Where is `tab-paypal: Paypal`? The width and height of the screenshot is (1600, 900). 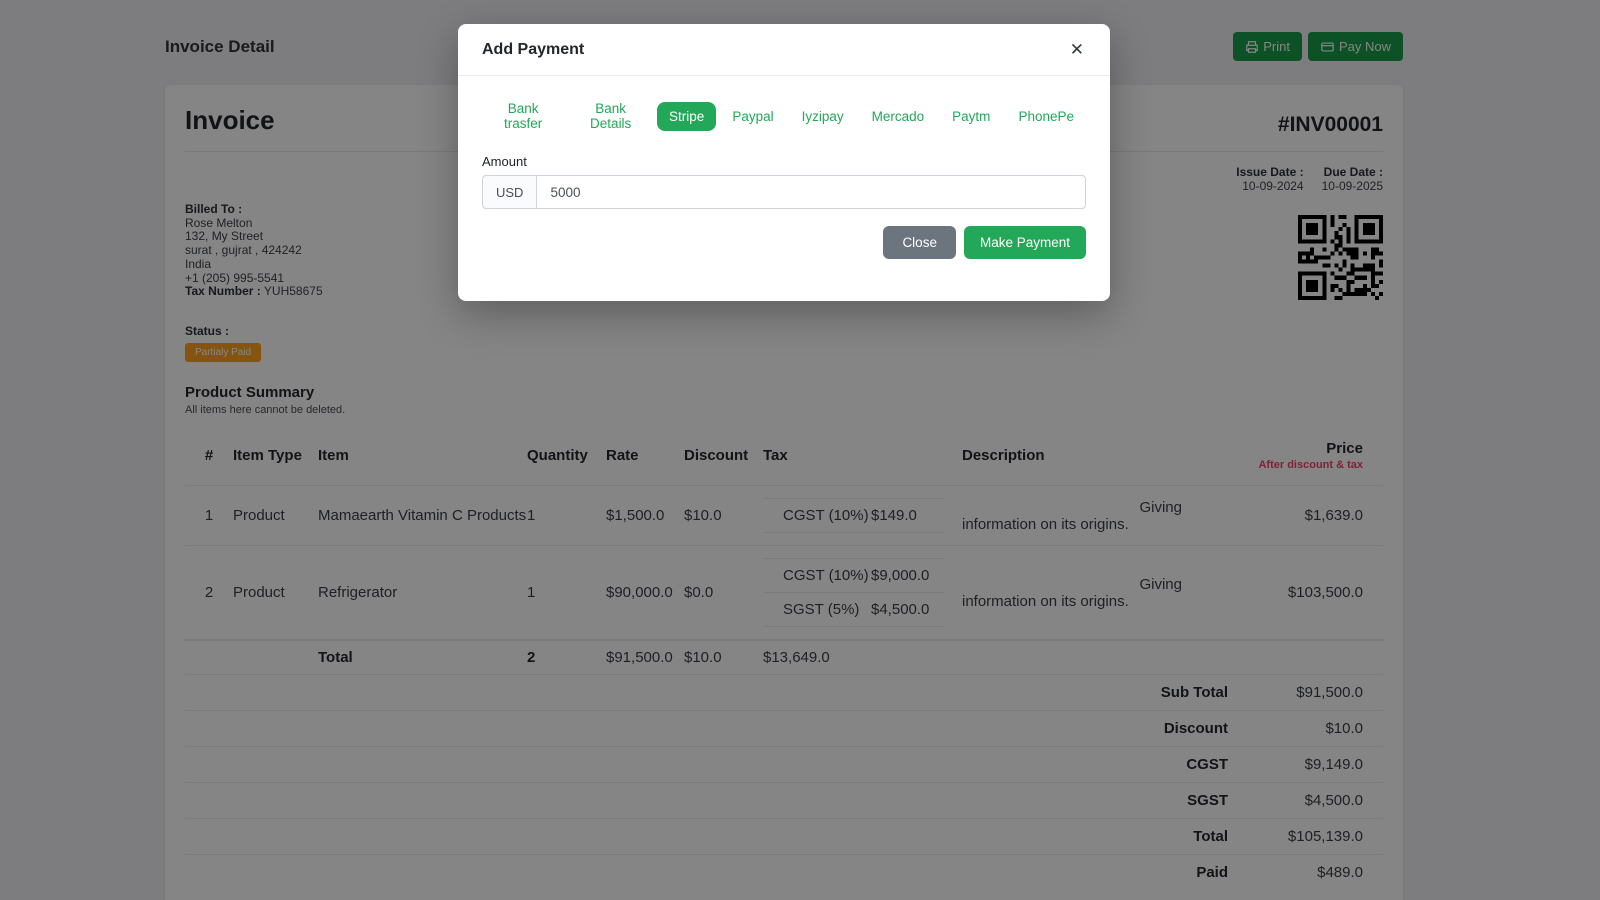
tab-paypal: Paypal is located at coordinates (752, 116).